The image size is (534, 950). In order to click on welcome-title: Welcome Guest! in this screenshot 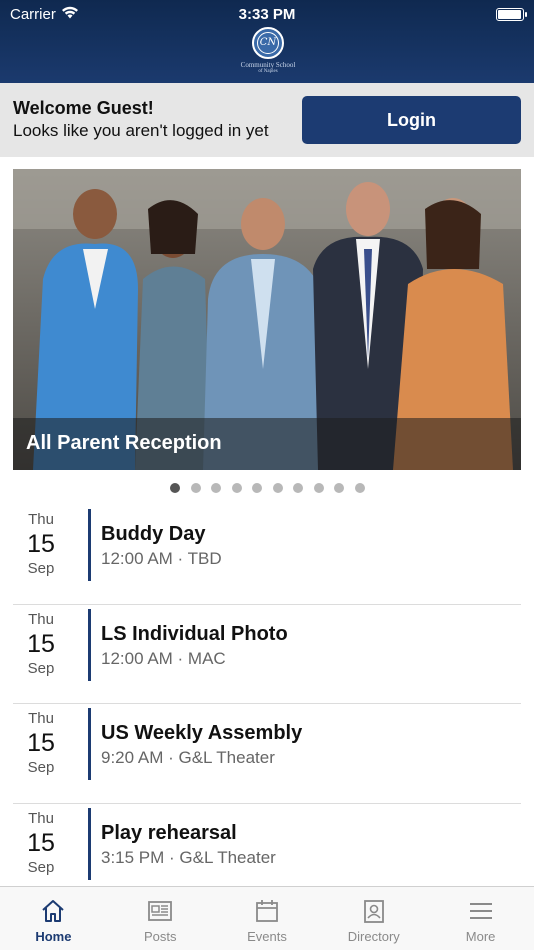, I will do `click(83, 108)`.